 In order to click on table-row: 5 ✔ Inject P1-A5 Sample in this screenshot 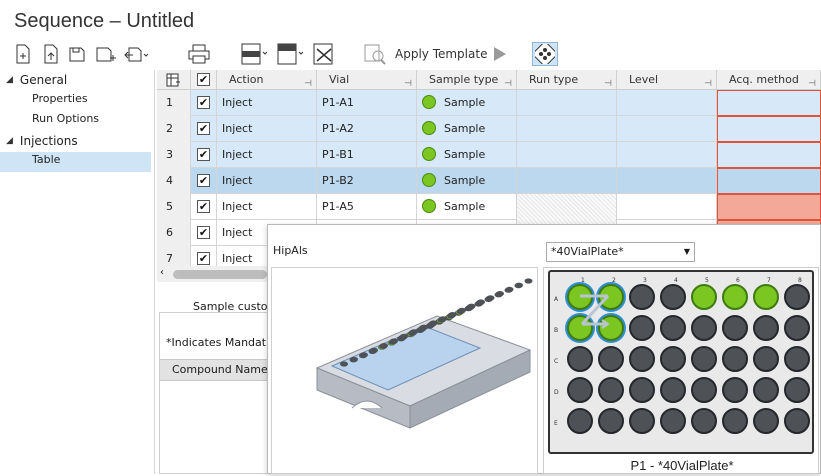, I will do `click(489, 207)`.